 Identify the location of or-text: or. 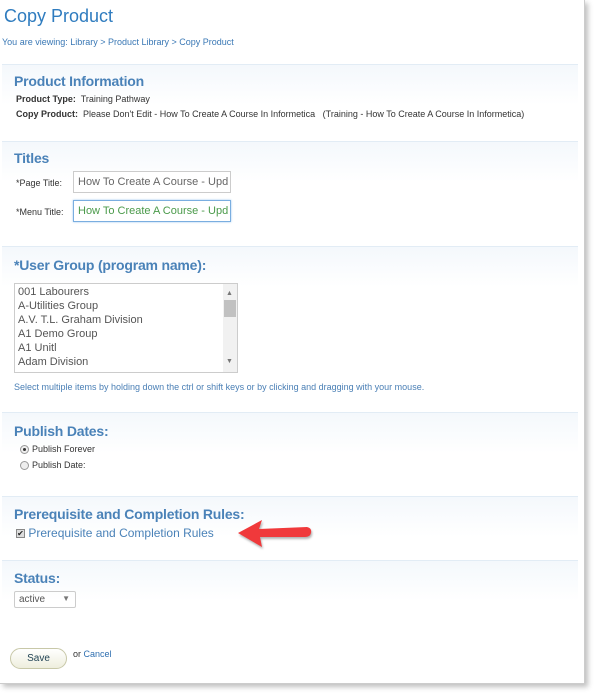
(77, 654).